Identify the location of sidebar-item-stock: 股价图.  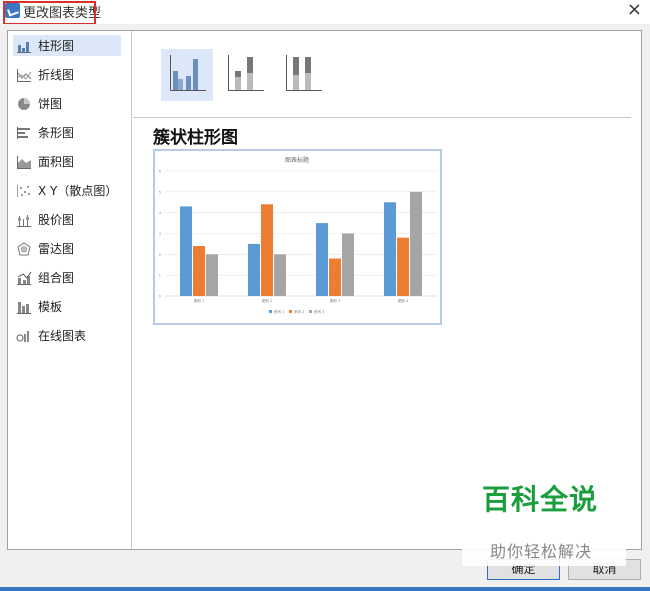
(67, 219).